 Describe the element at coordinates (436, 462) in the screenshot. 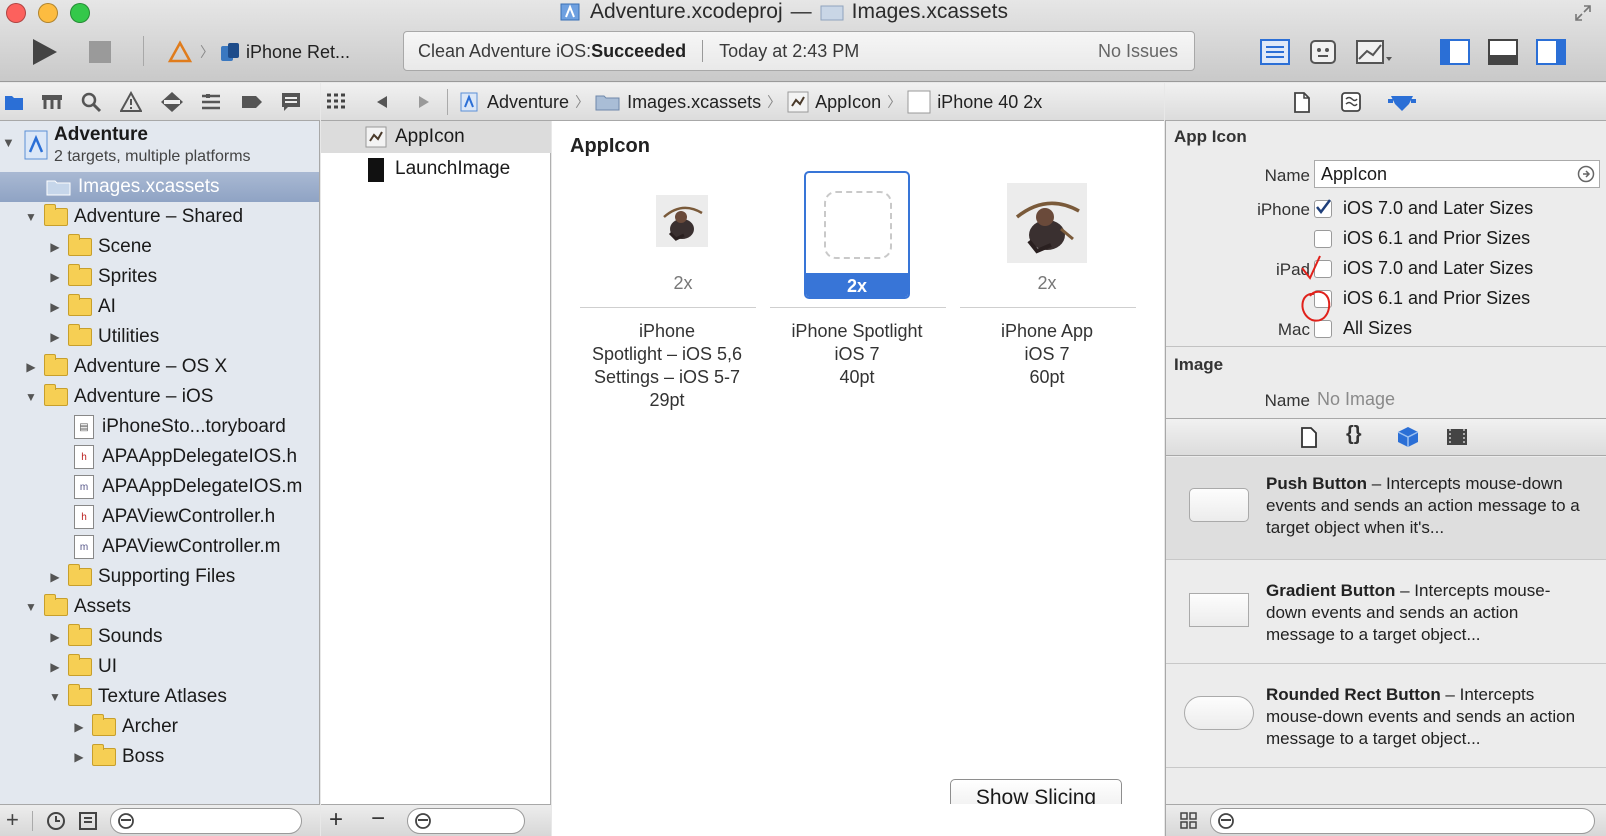

I see `asset-list: AppIcon LaunchImage` at that location.